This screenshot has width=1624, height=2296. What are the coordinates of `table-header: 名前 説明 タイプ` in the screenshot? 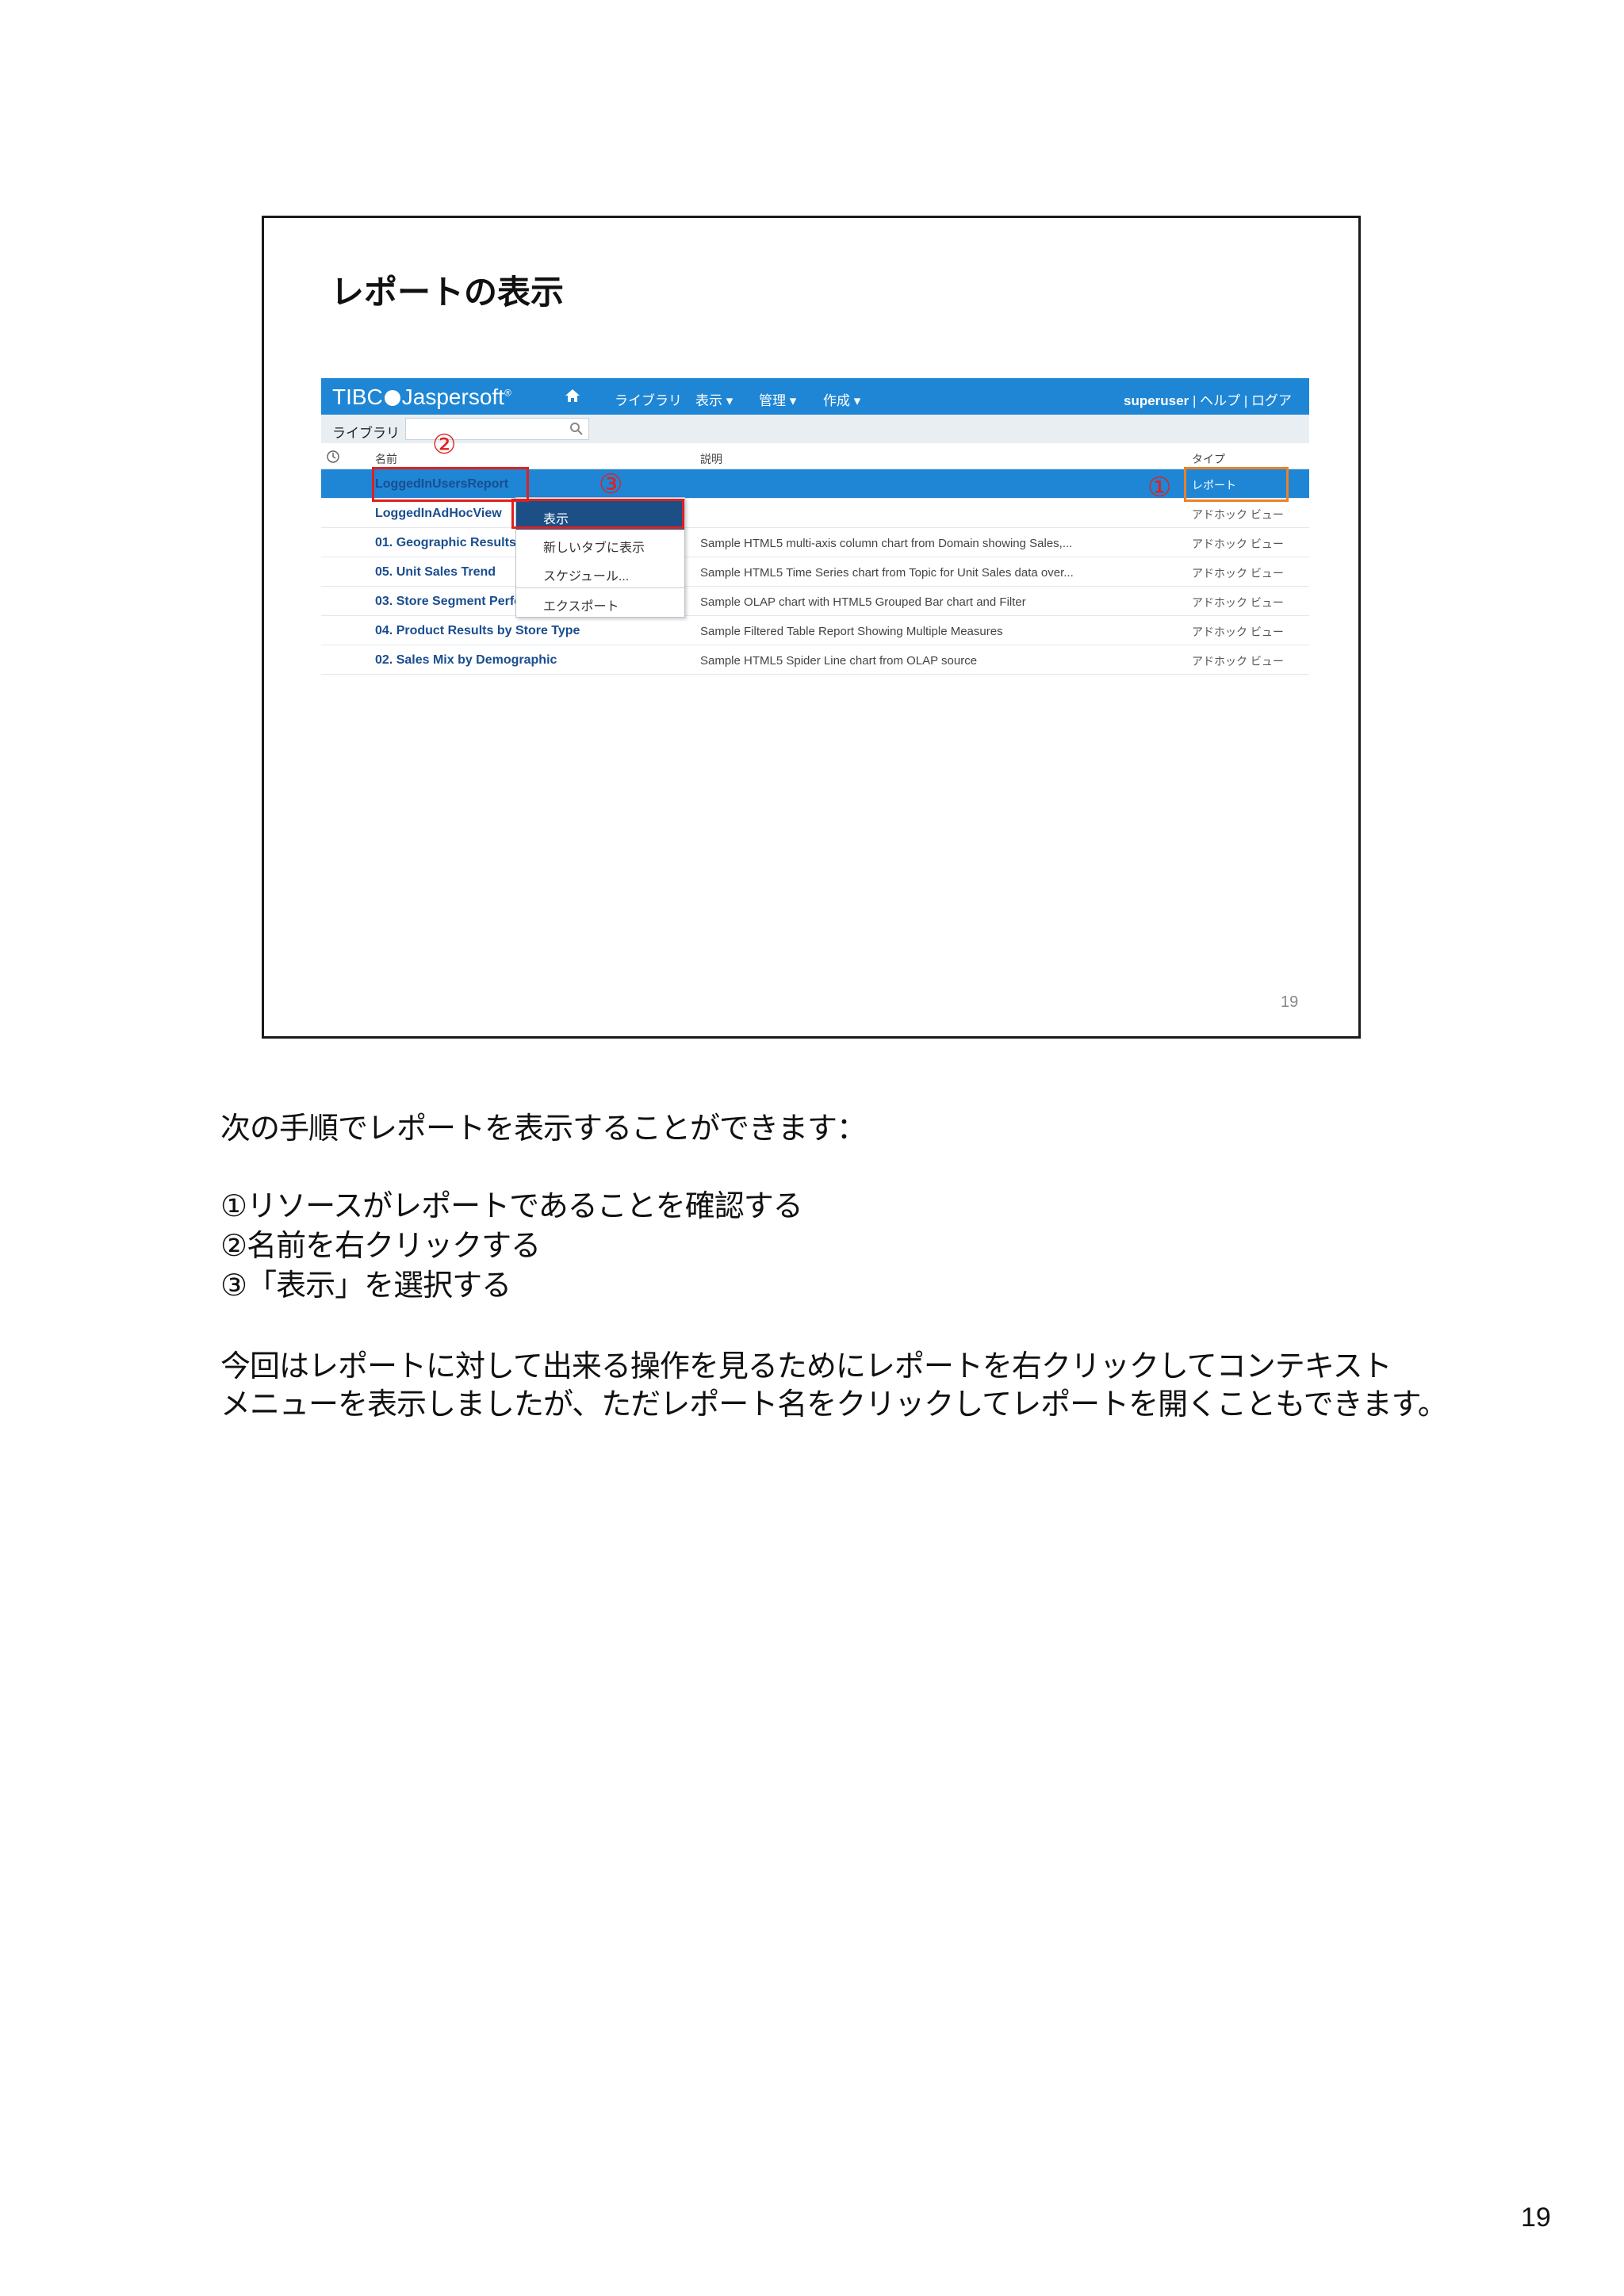 It's located at (815, 457).